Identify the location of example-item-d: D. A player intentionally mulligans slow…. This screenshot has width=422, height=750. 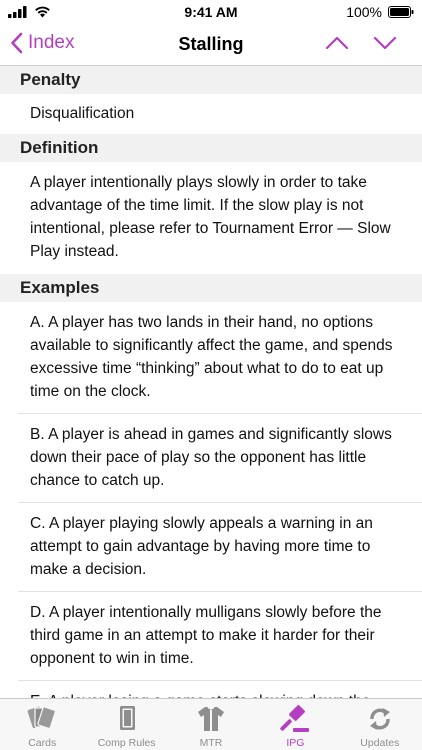
(211, 636).